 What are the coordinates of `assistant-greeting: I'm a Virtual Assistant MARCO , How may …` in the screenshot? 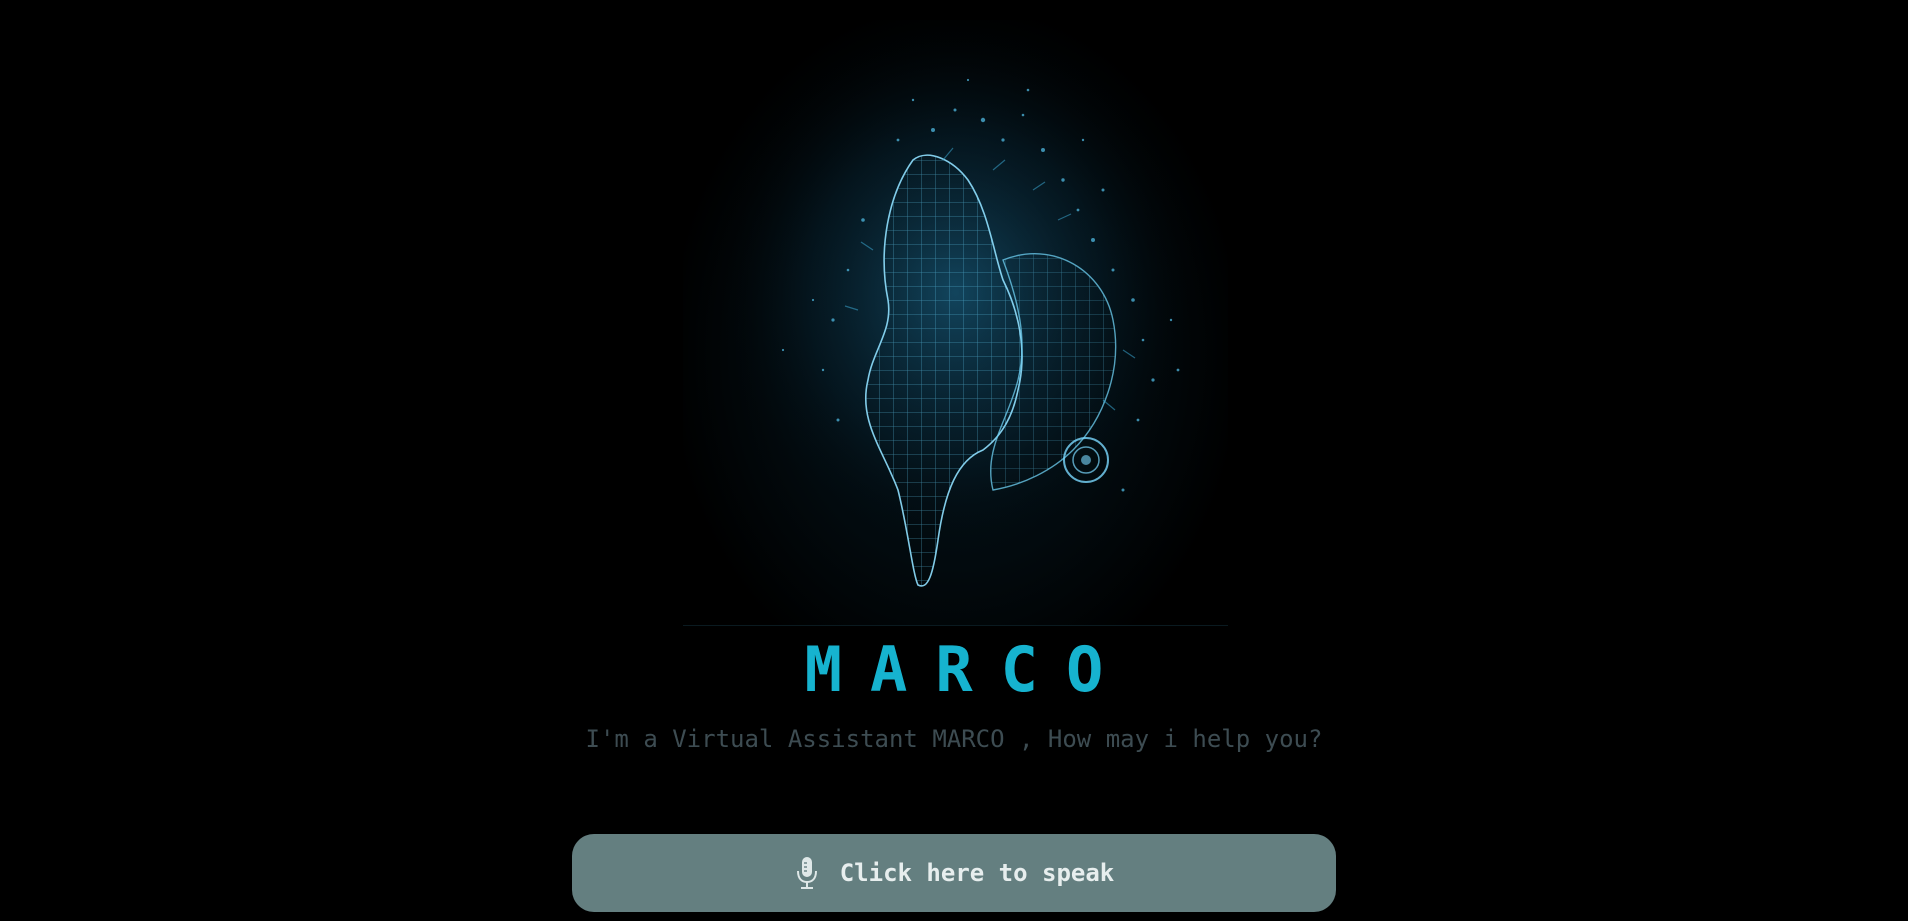 It's located at (954, 739).